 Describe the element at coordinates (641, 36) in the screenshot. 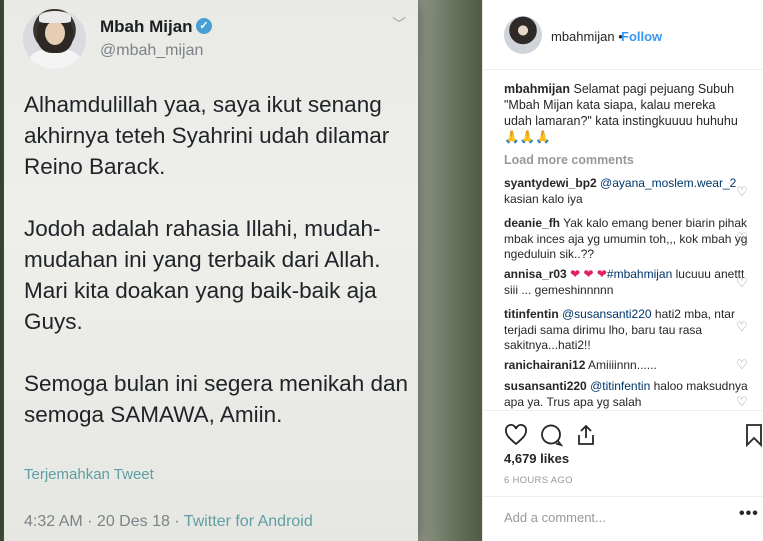

I see `follow-button: Follow` at that location.